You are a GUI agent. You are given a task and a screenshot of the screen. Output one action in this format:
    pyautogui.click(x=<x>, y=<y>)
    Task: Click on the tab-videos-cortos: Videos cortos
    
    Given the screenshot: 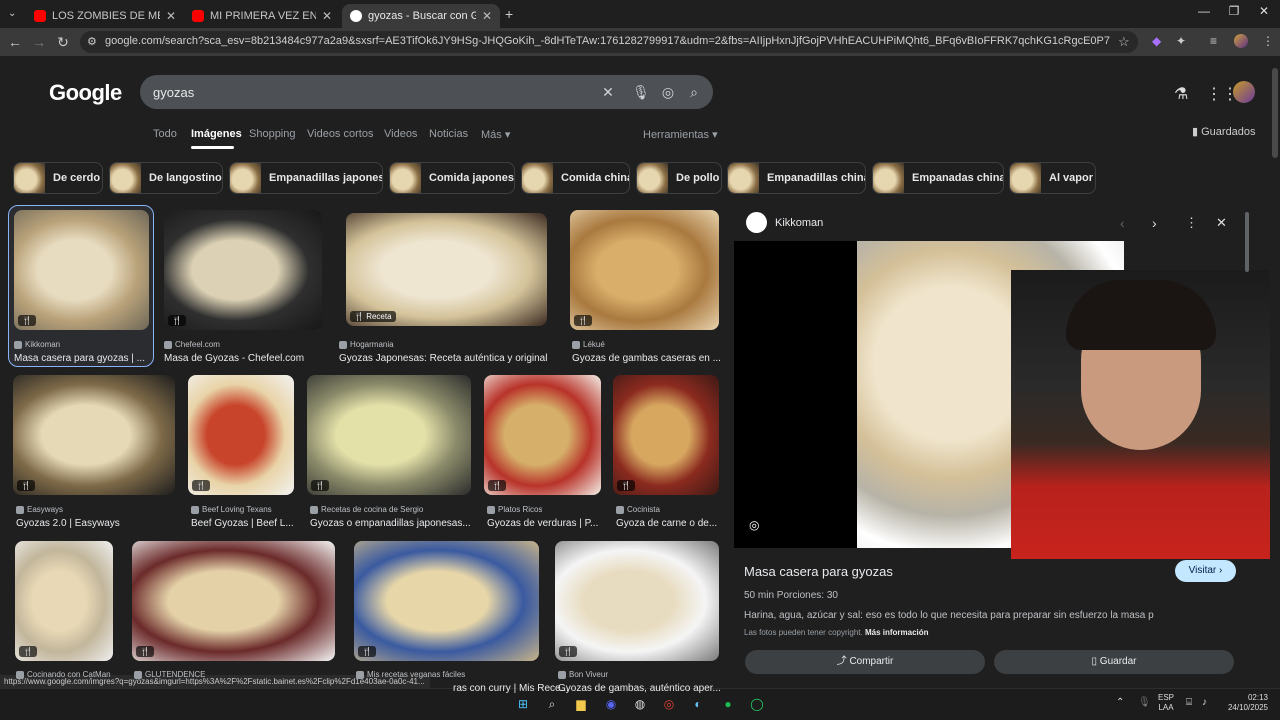 What is the action you would take?
    pyautogui.click(x=340, y=134)
    